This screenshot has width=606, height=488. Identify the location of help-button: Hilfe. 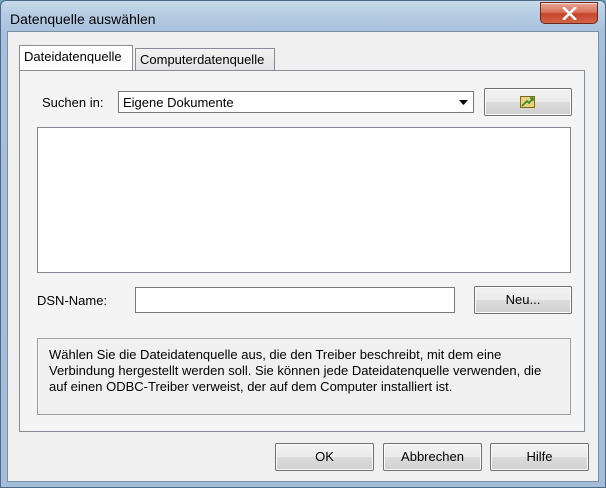
(539, 457).